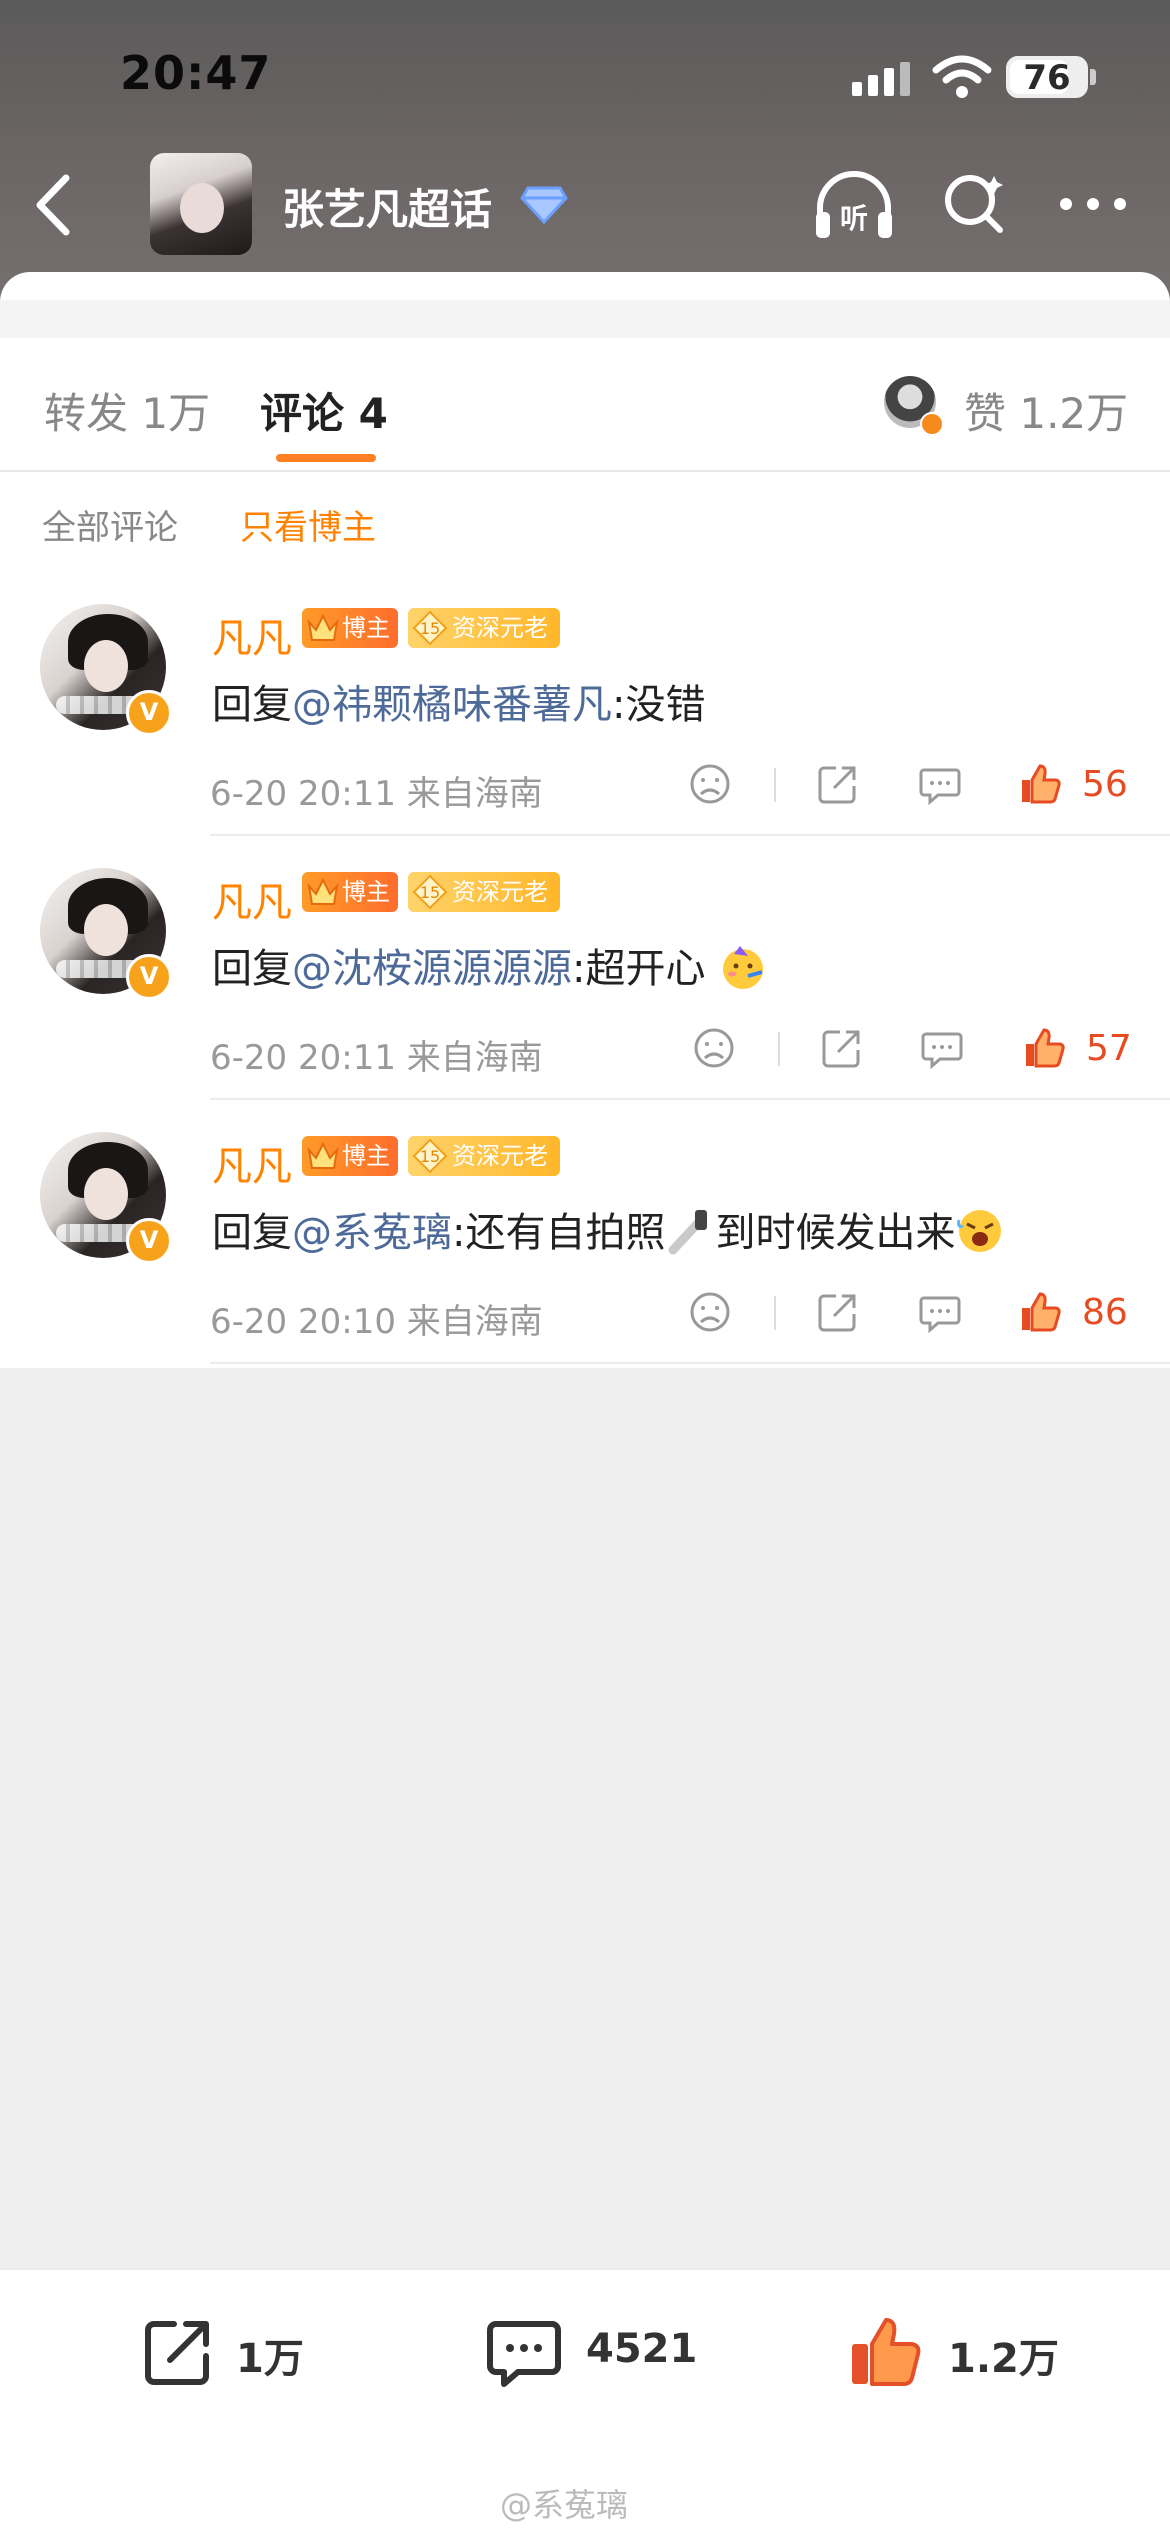  What do you see at coordinates (743, 967) in the screenshot?
I see `party-face-emoji-icon` at bounding box center [743, 967].